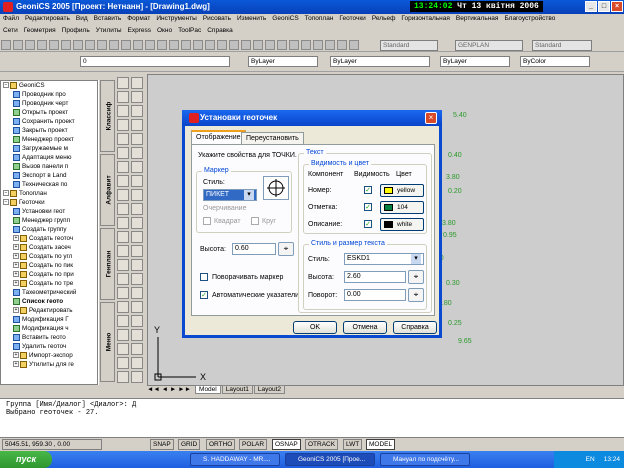 The height and width of the screenshot is (468, 624). I want to click on tree-item: Техническая по, so click(49, 184).